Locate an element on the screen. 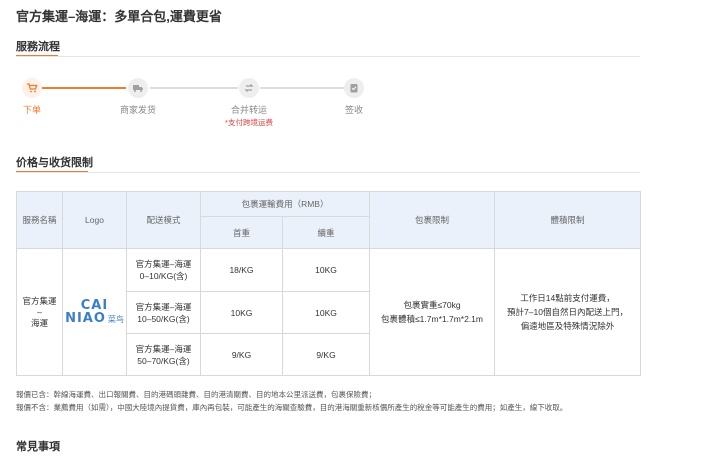  step-receive: 签收 is located at coordinates (354, 97).